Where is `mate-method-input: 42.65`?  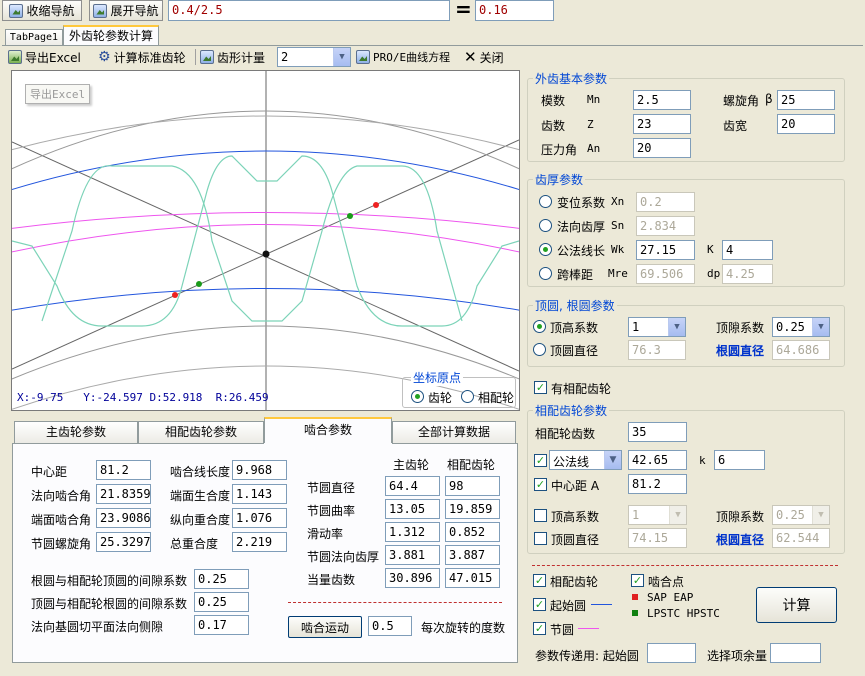 mate-method-input: 42.65 is located at coordinates (657, 460).